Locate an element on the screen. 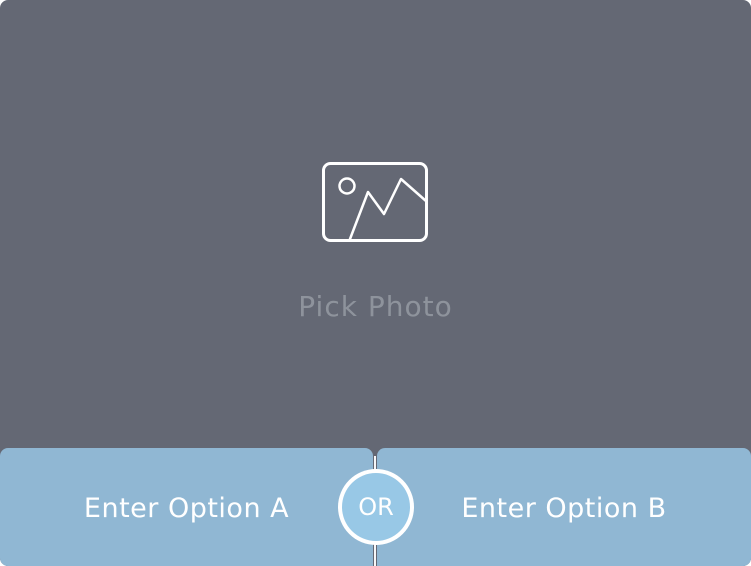  option-a-button: Enter Option A is located at coordinates (186, 507).